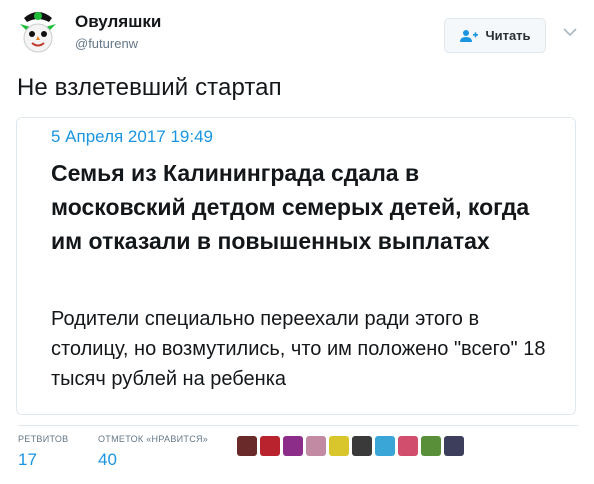 This screenshot has width=594, height=484. I want to click on likes-count: 40, so click(107, 459).